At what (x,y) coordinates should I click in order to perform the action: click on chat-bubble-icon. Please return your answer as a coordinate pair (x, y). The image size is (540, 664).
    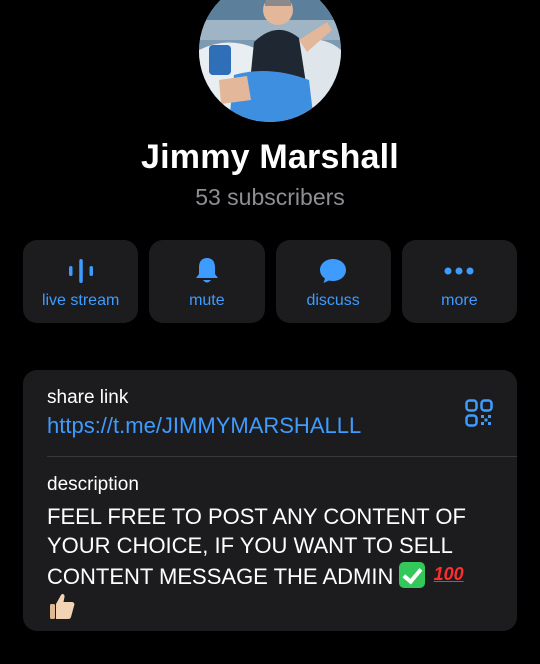
    Looking at the image, I should click on (333, 271).